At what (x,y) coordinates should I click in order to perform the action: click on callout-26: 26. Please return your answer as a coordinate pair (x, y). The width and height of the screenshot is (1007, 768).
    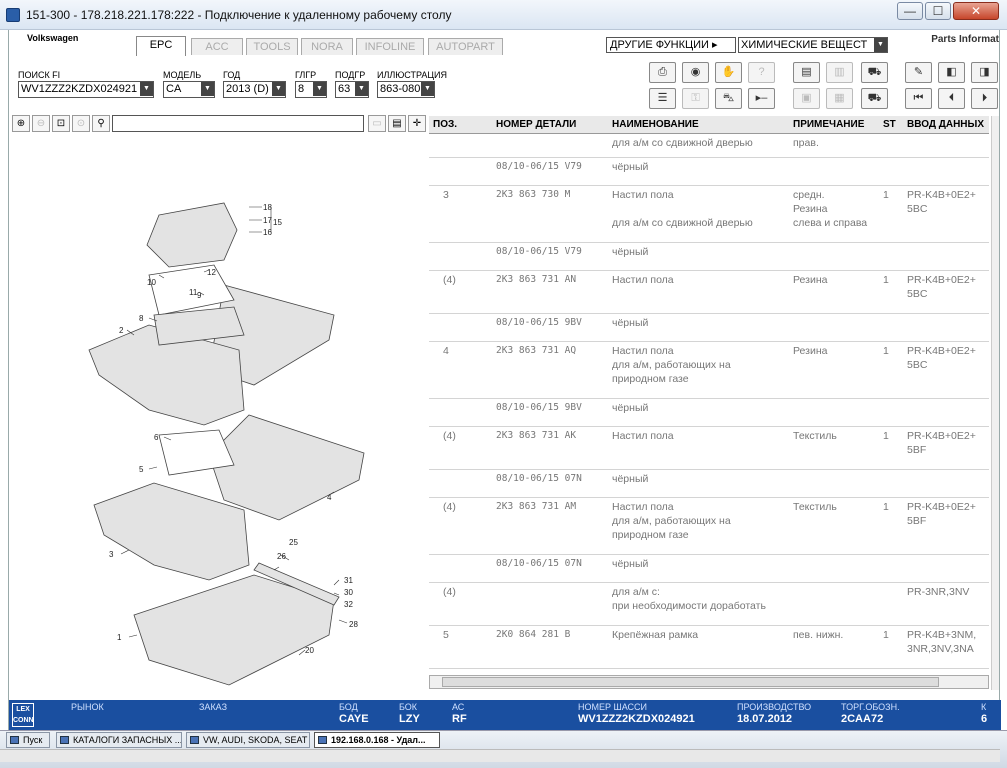
    Looking at the image, I should click on (281, 556).